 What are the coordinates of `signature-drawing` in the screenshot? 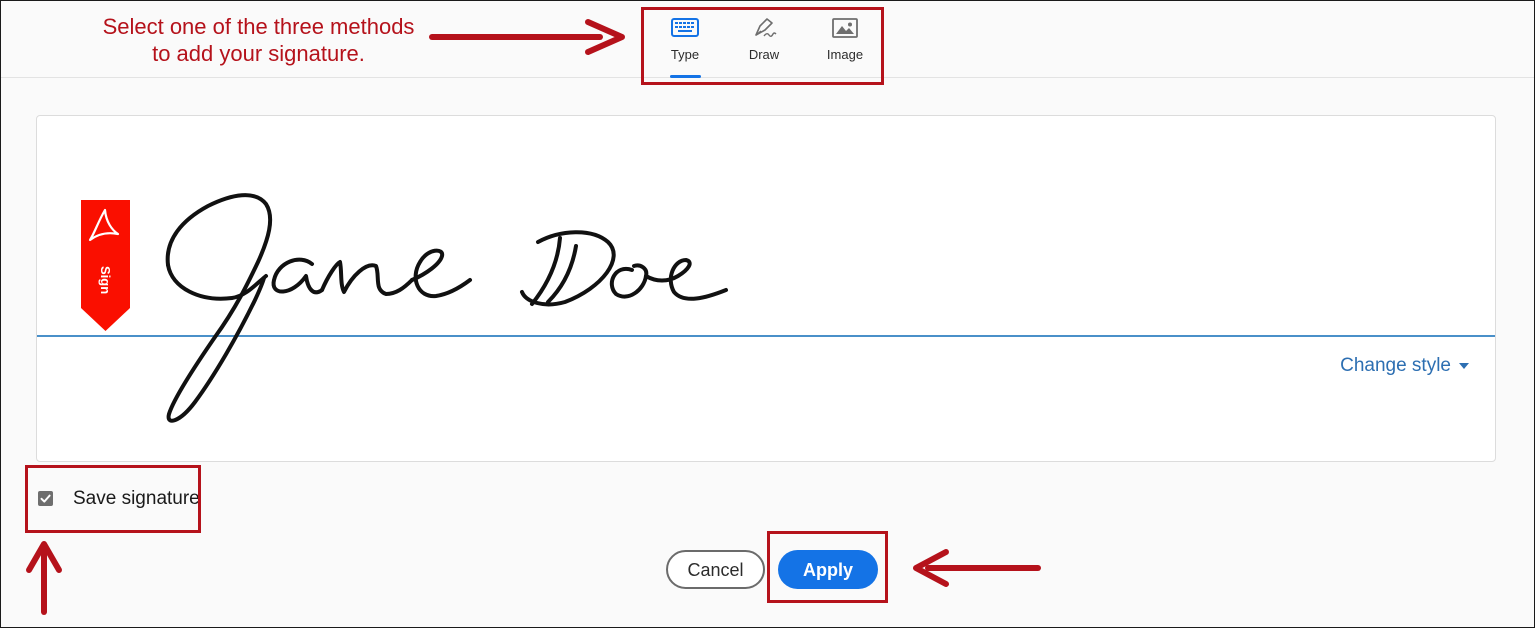 It's located at (446, 308).